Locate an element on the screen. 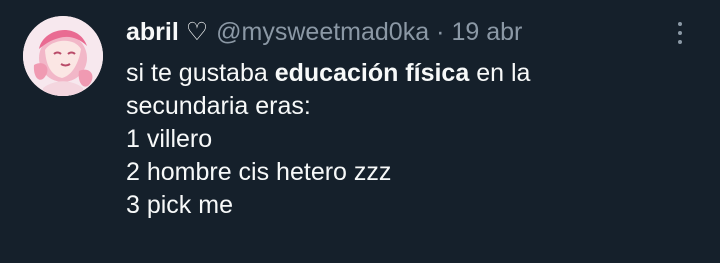  avatar-icon is located at coordinates (63, 56).